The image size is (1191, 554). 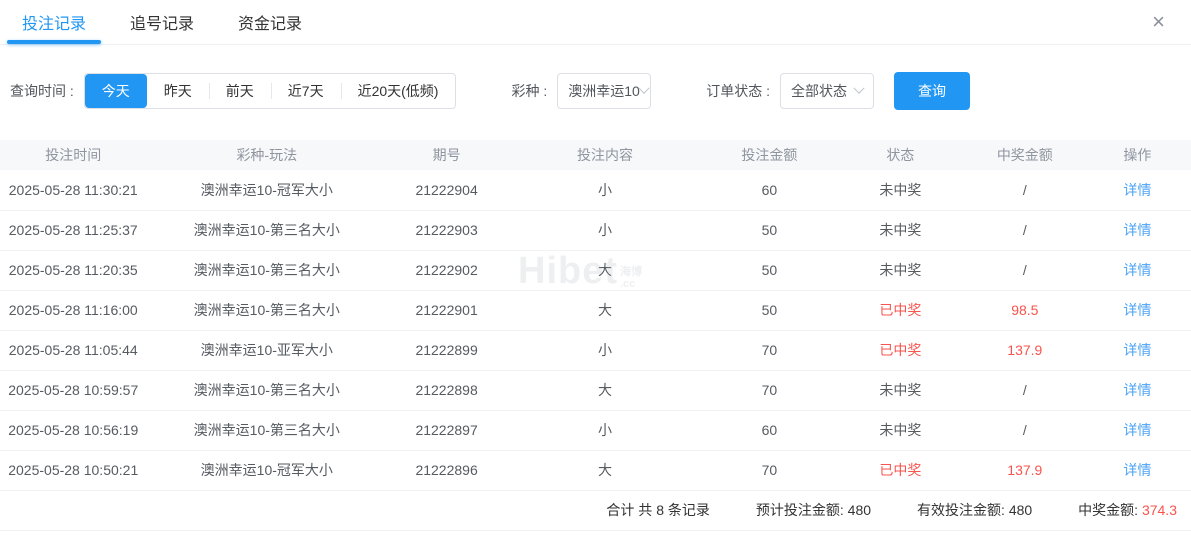 I want to click on time-option-20days: 近20天(低频), so click(x=398, y=91).